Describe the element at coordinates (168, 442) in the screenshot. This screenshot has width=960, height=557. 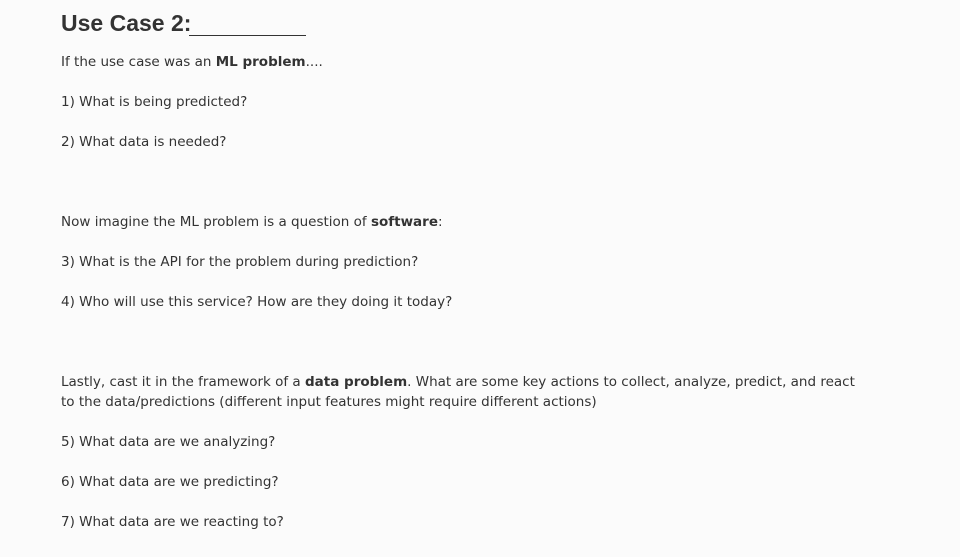
I see `question-5: 5) What data are we analyzing?` at that location.